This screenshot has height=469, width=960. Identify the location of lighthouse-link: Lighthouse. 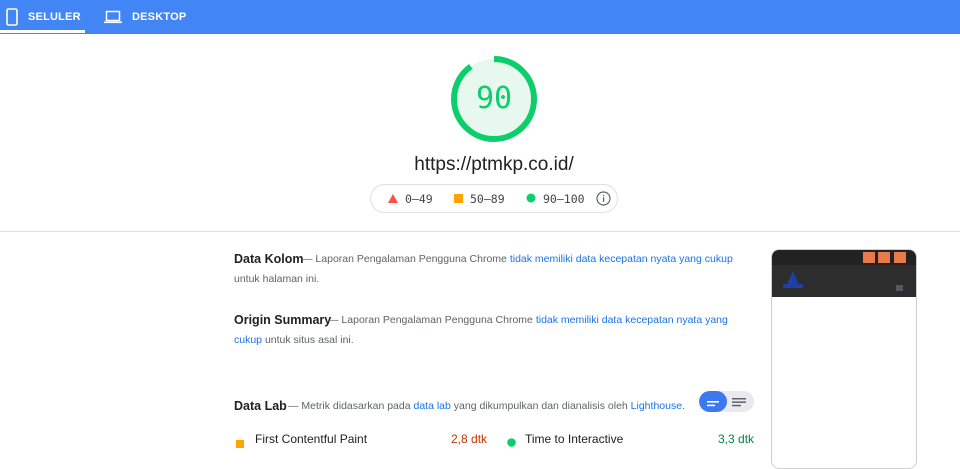
(656, 406).